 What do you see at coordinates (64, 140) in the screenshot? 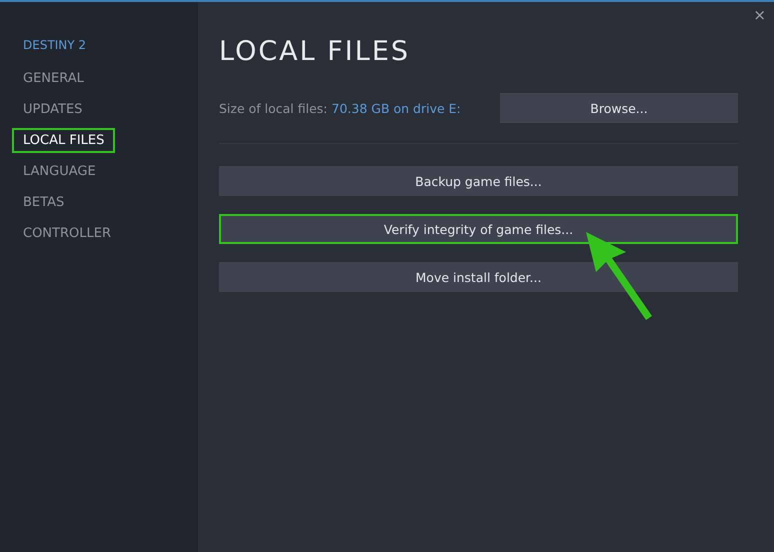
I see `sidebar-item: LOCAL FILES` at bounding box center [64, 140].